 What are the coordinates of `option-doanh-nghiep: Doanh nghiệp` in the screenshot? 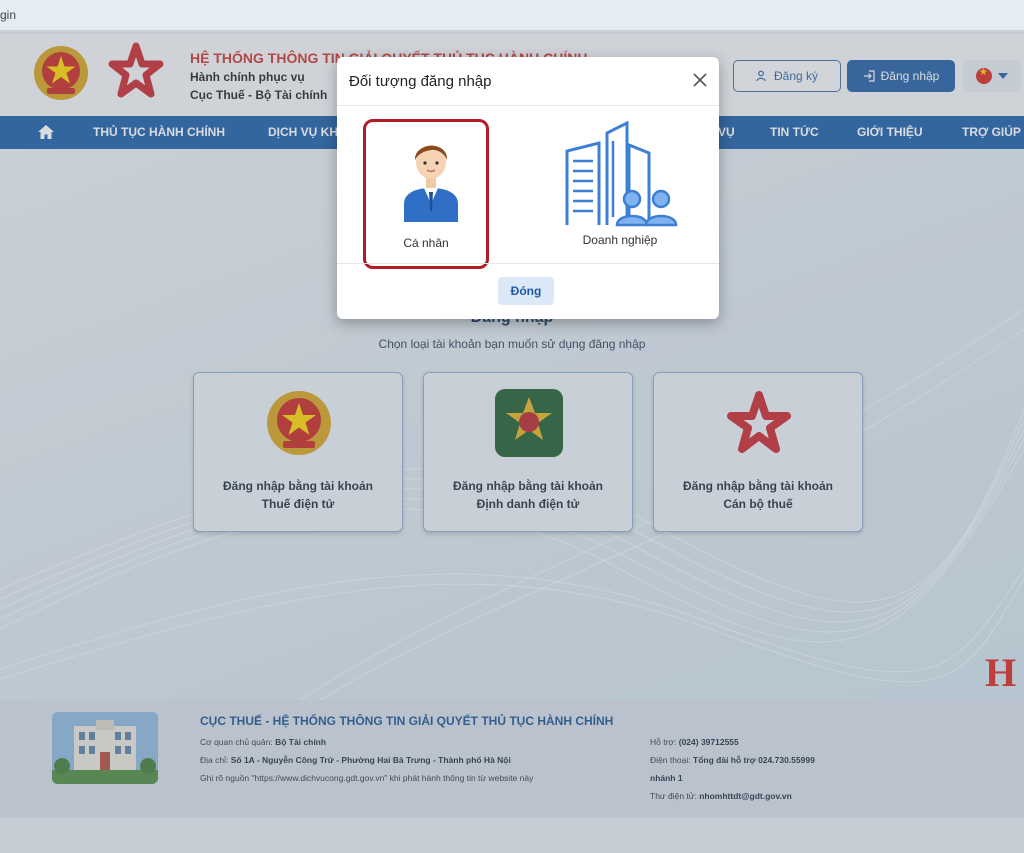 It's located at (620, 184).